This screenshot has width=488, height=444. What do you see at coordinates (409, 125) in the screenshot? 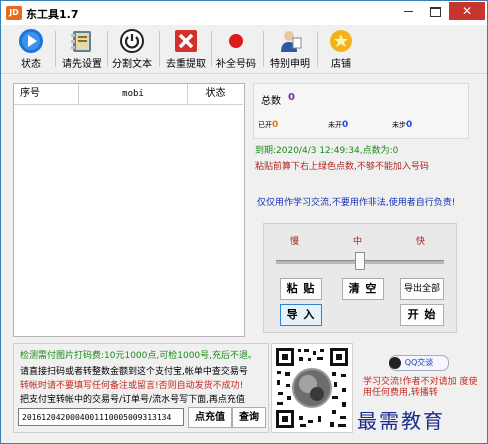
I see `stat-pending-value: 0` at bounding box center [409, 125].